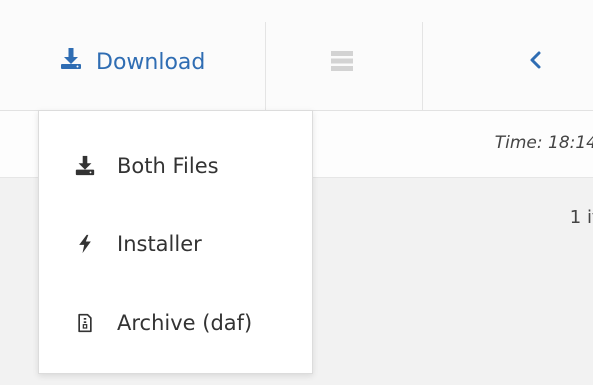 This screenshot has height=385, width=593. What do you see at coordinates (185, 323) in the screenshot?
I see `menu-item-label: Archive (daf)` at bounding box center [185, 323].